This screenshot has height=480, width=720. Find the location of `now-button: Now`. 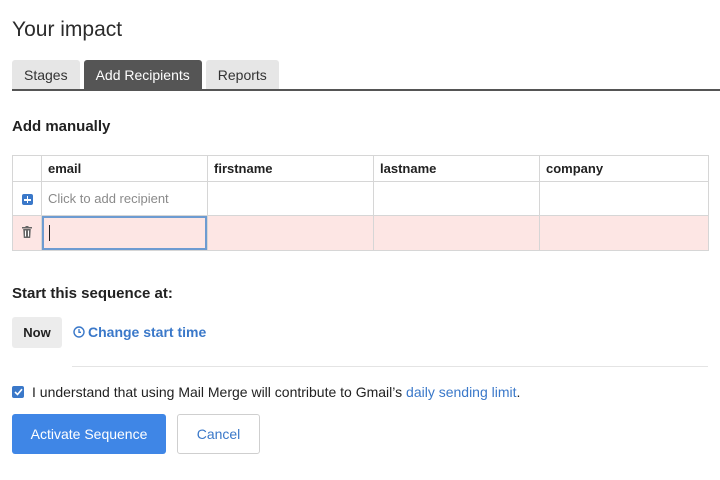

now-button: Now is located at coordinates (37, 332).